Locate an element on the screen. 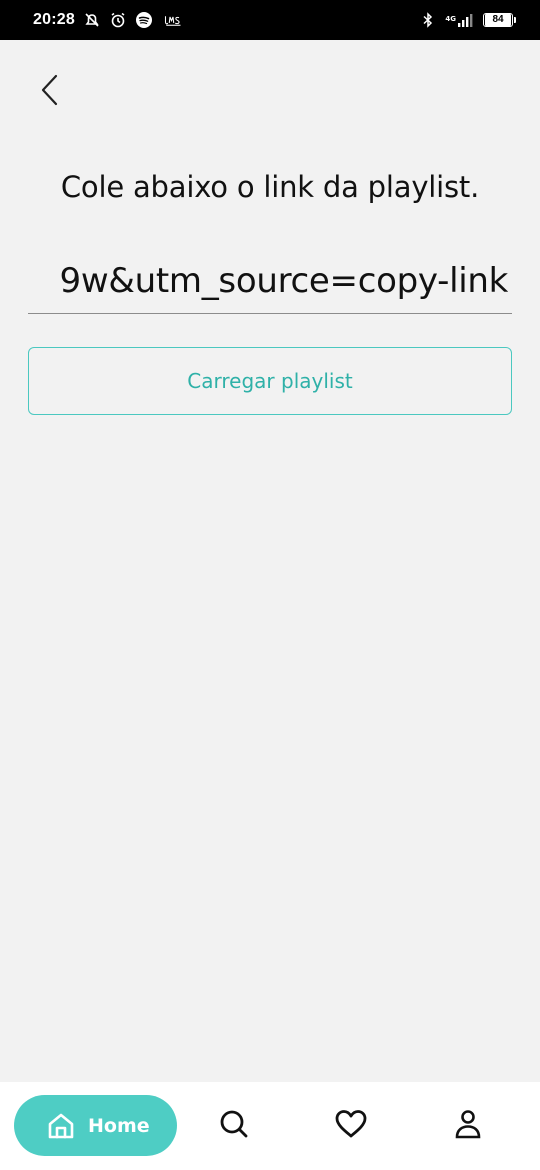 This screenshot has width=540, height=1170. playlist-link-field is located at coordinates (270, 282).